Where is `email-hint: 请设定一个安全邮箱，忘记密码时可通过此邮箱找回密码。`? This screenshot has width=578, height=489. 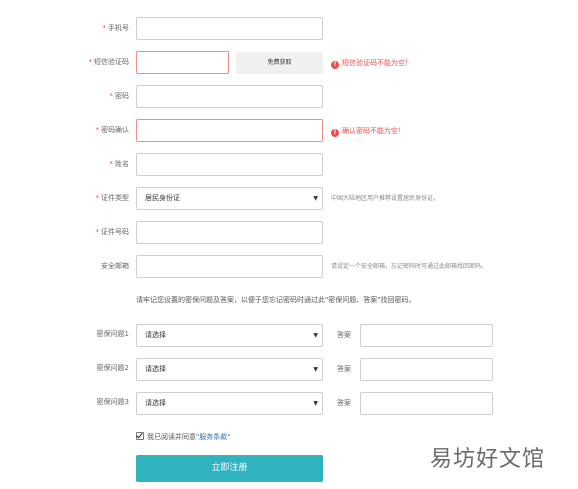 email-hint: 请设定一个安全邮箱，忘记密码时可通过此邮箱找回密码。 is located at coordinates (409, 266).